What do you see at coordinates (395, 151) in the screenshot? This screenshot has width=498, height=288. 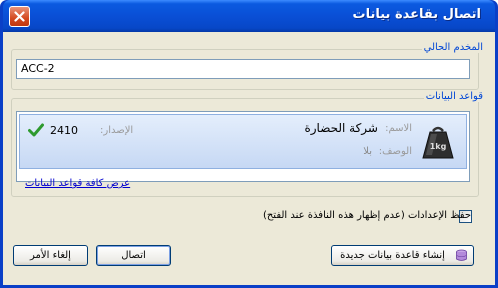 I see `database-description-label: الوصف:` at bounding box center [395, 151].